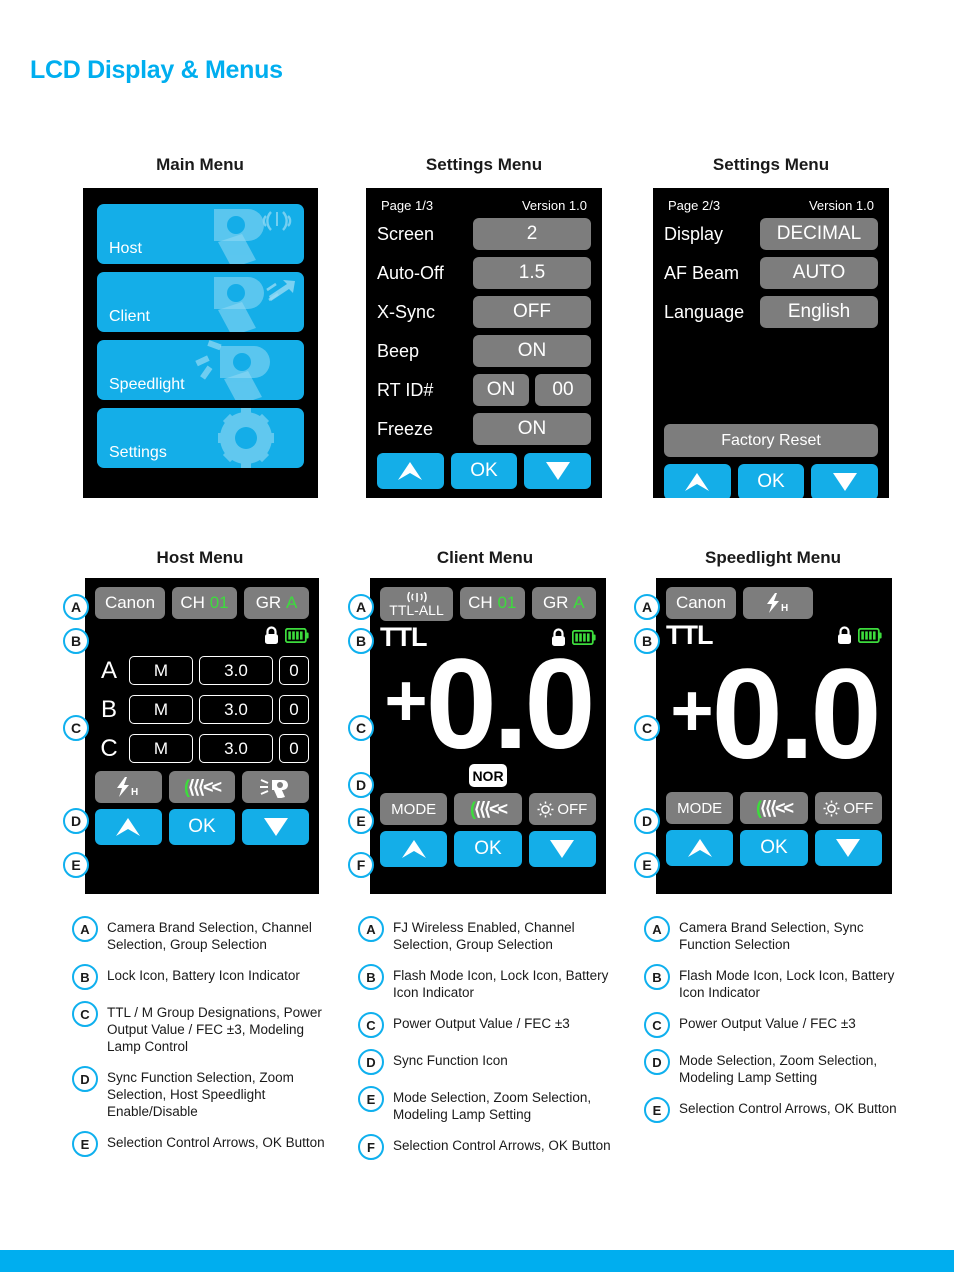  What do you see at coordinates (771, 440) in the screenshot?
I see `factory-reset-button: Factory Reset` at bounding box center [771, 440].